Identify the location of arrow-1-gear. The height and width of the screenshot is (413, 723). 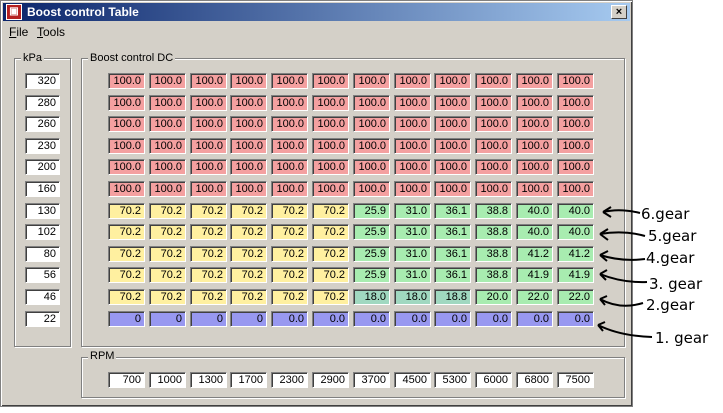
(625, 329).